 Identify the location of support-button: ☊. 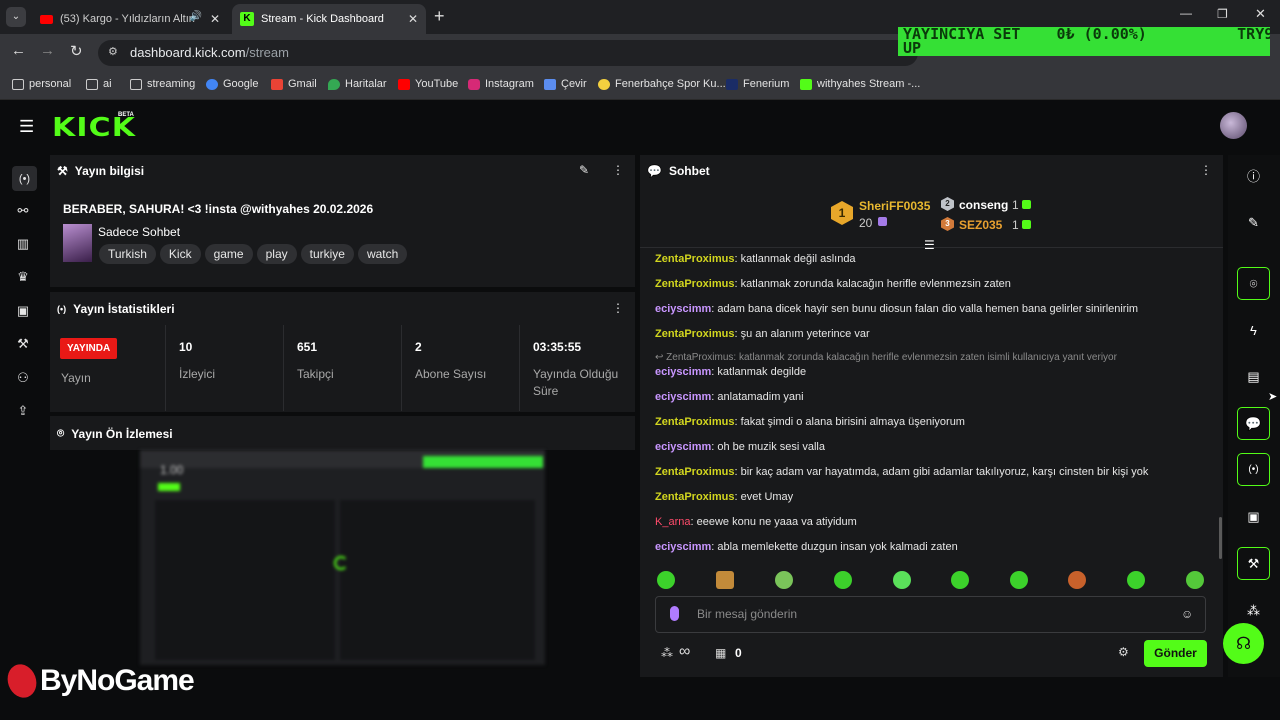
(1243, 643).